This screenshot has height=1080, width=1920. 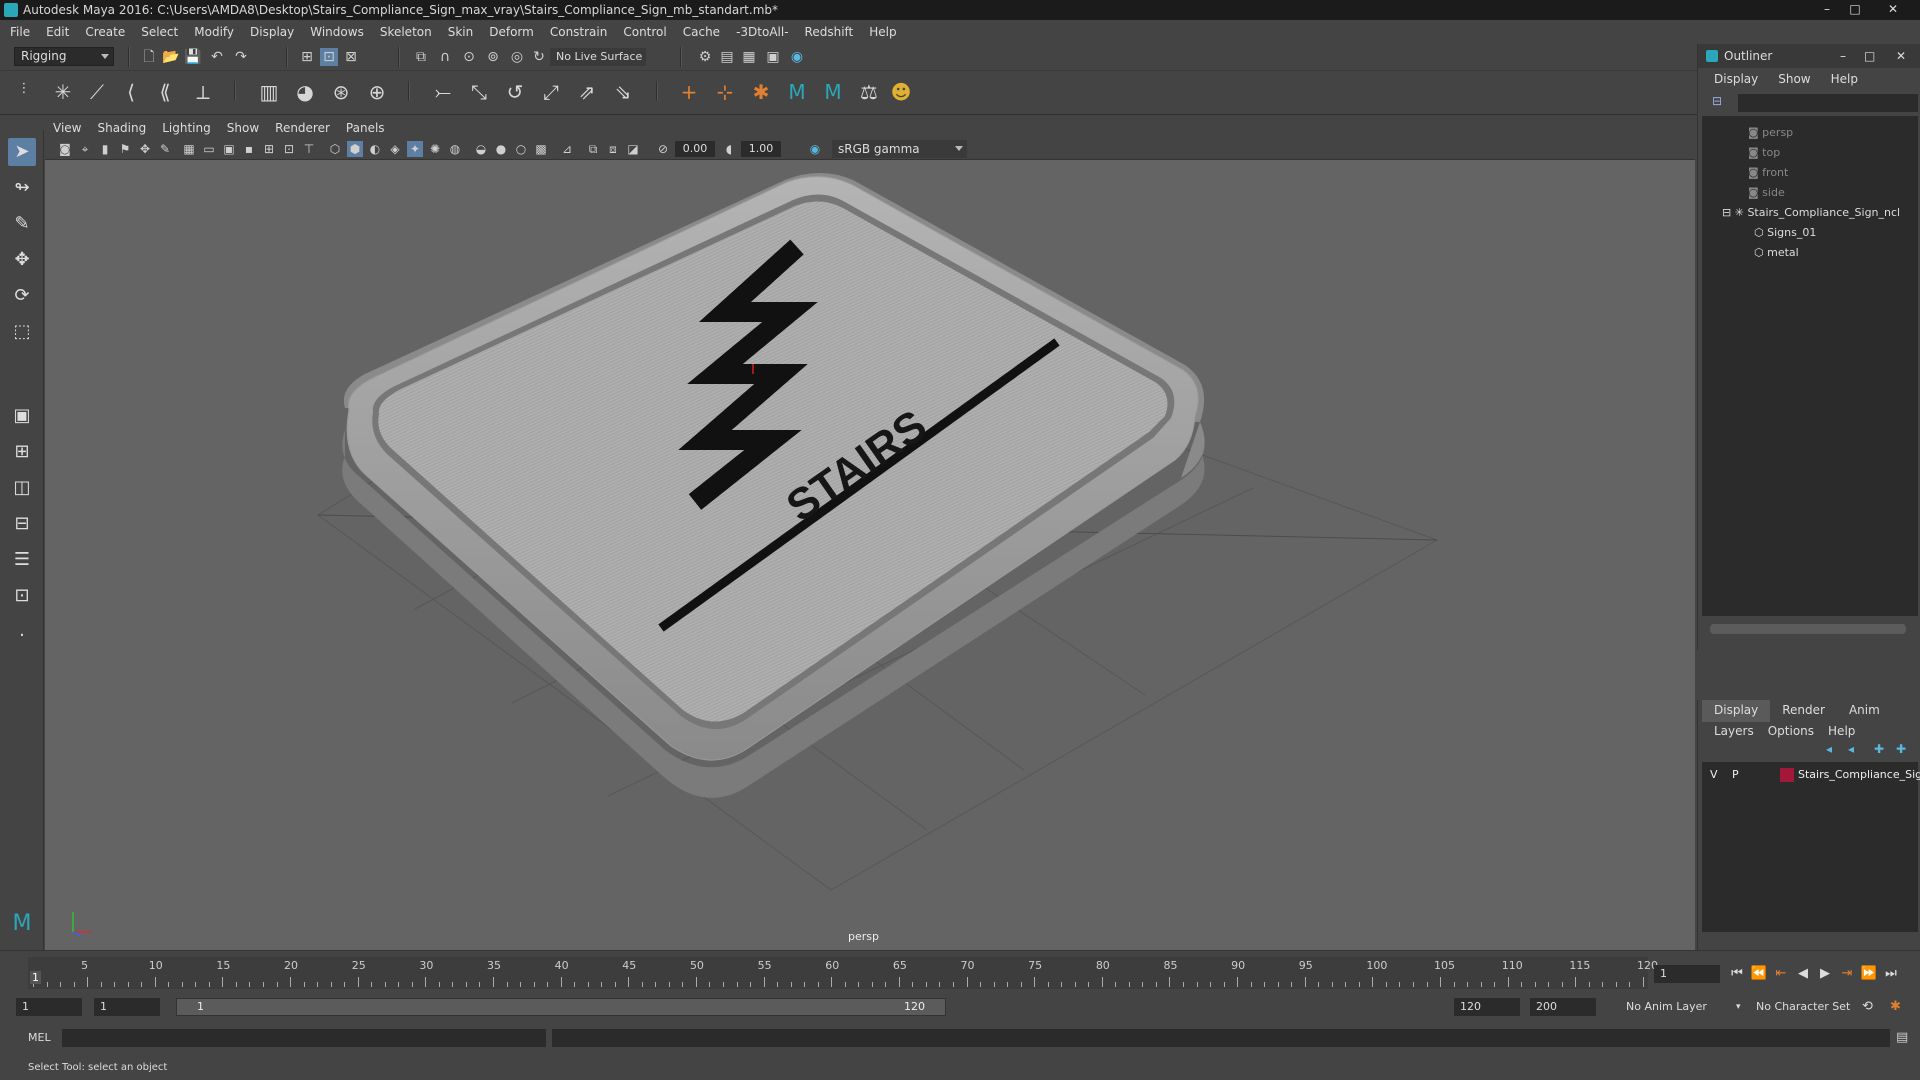 I want to click on mel-label: MEL, so click(x=39, y=1037).